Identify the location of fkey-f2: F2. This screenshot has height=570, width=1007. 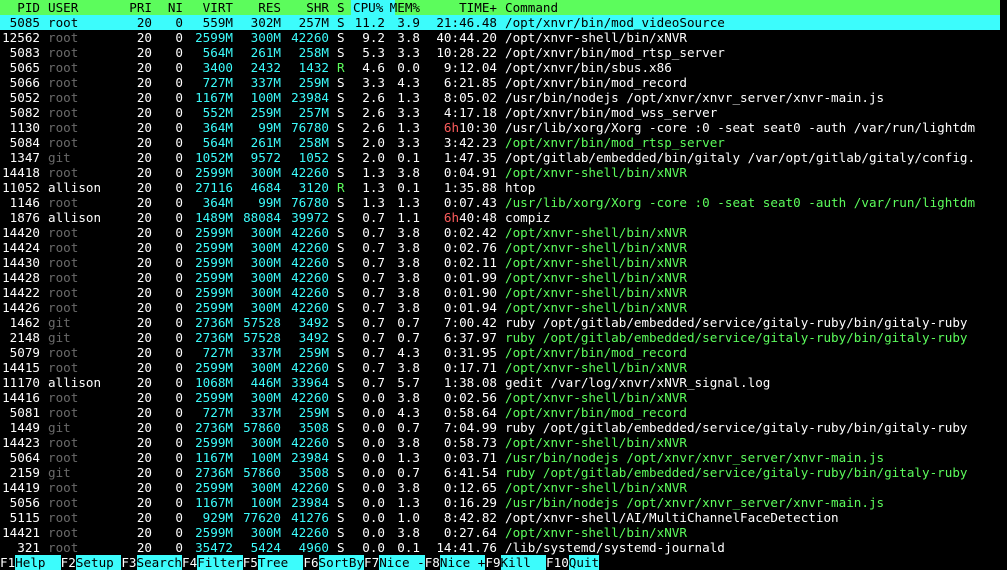
(68, 562).